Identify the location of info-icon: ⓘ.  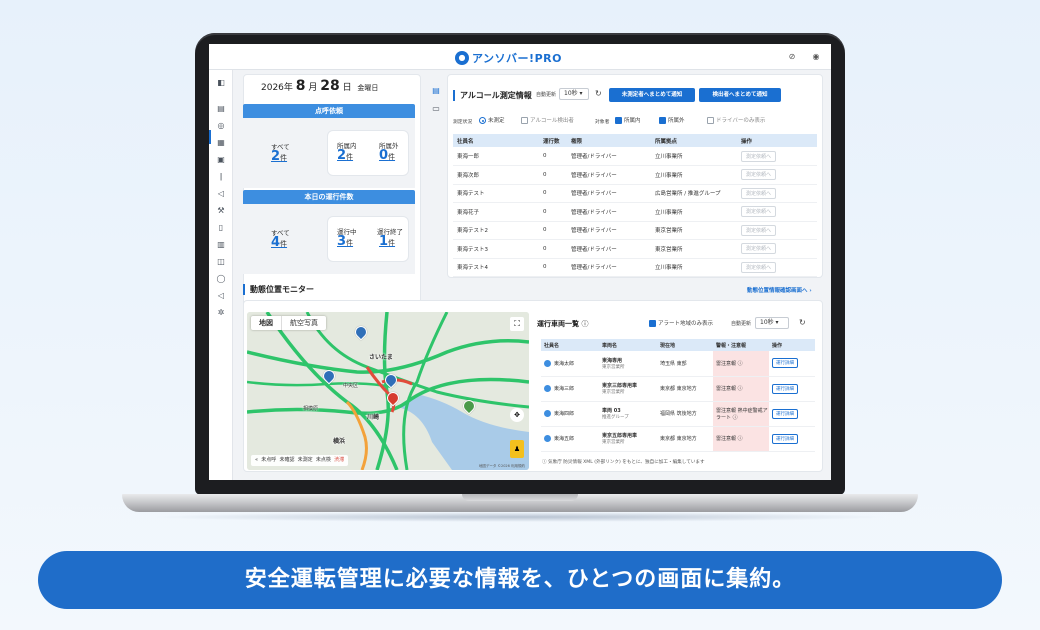
(584, 324).